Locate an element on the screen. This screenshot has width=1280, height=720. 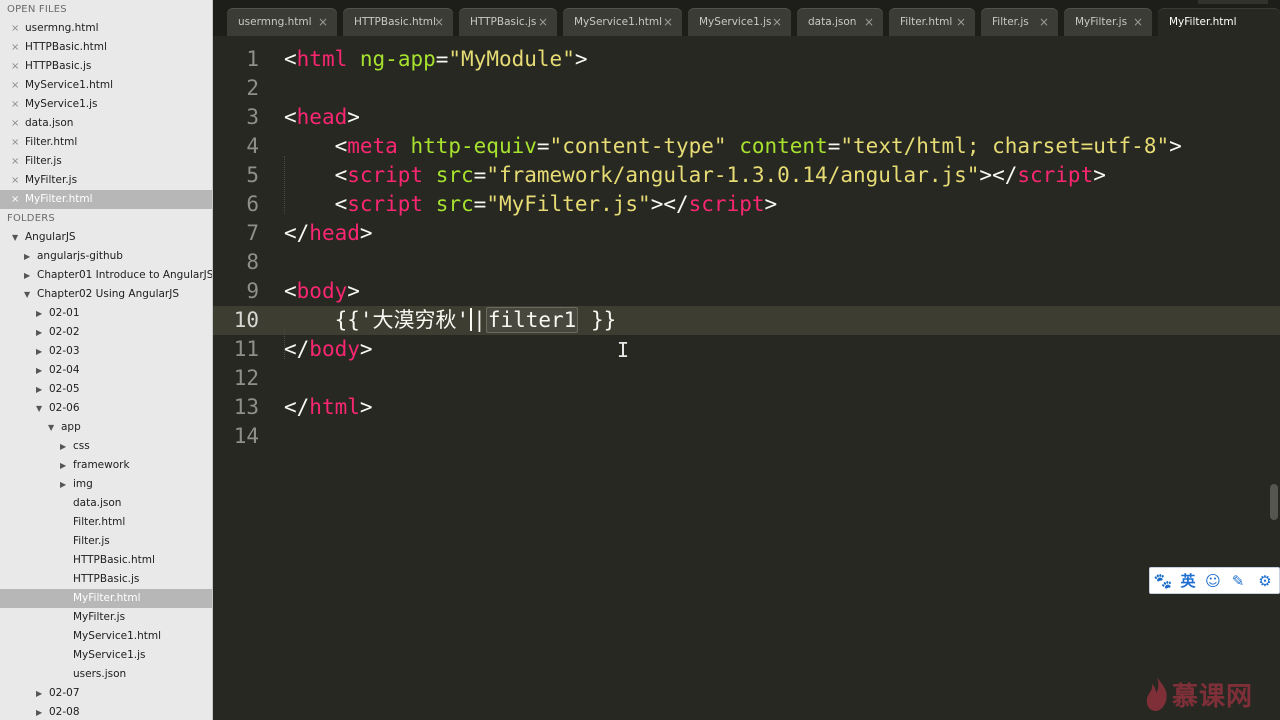
tab-item: usermng.html × is located at coordinates (282, 22).